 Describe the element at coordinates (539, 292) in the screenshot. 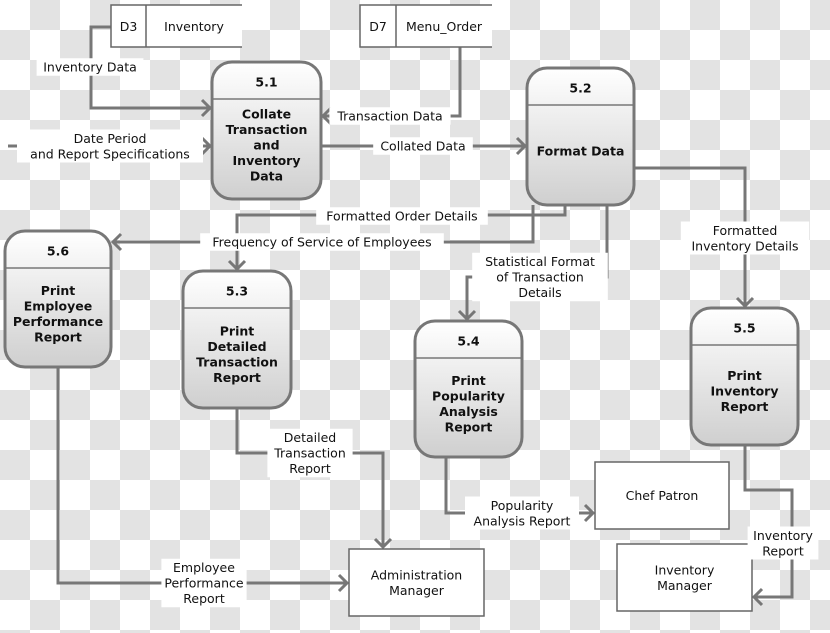

I see `flow-label-text: Details` at that location.